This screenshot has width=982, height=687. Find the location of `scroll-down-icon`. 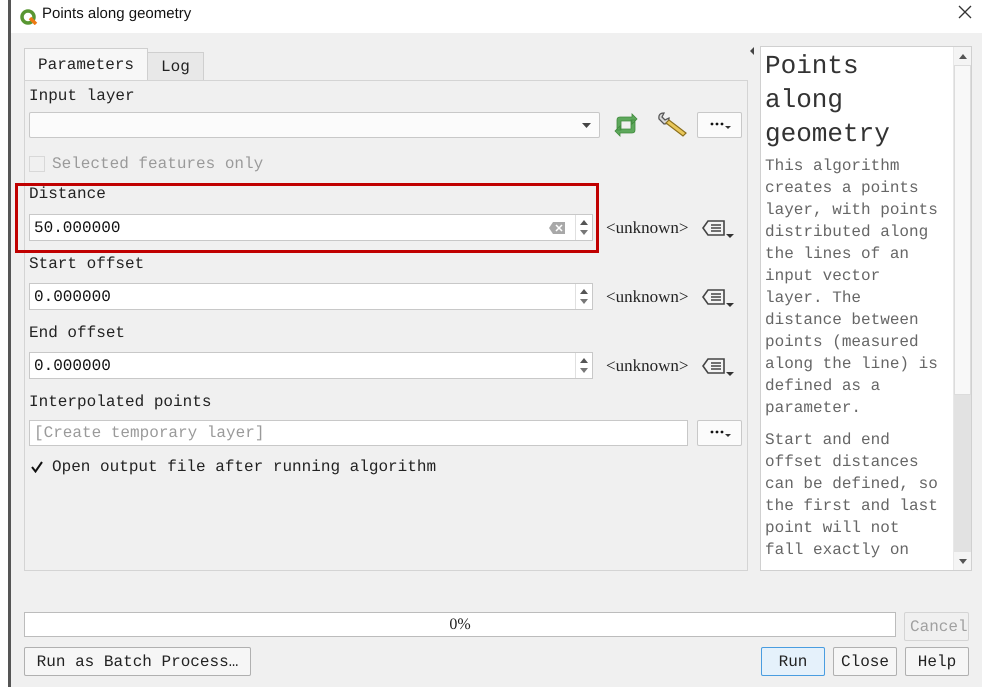

scroll-down-icon is located at coordinates (962, 561).